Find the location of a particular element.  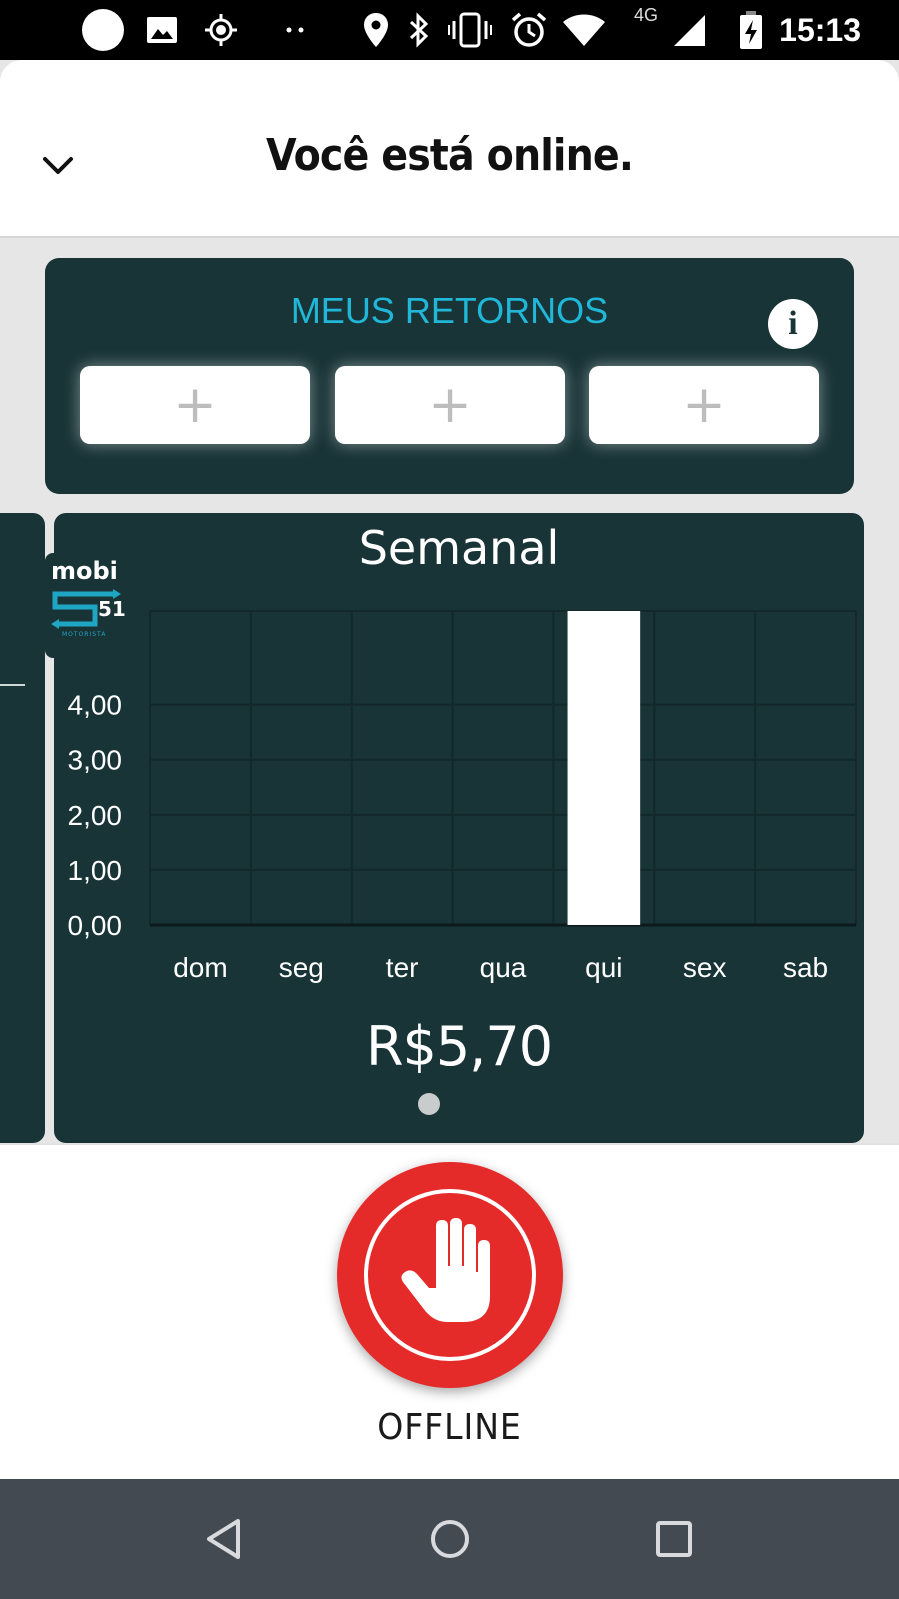

logo-number: 51 is located at coordinates (112, 609).